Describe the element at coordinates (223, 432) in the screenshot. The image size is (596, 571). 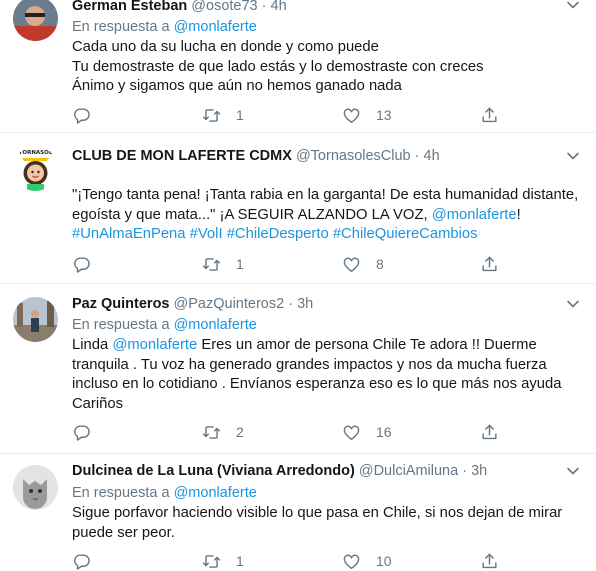
I see `retweet-button: 2` at that location.